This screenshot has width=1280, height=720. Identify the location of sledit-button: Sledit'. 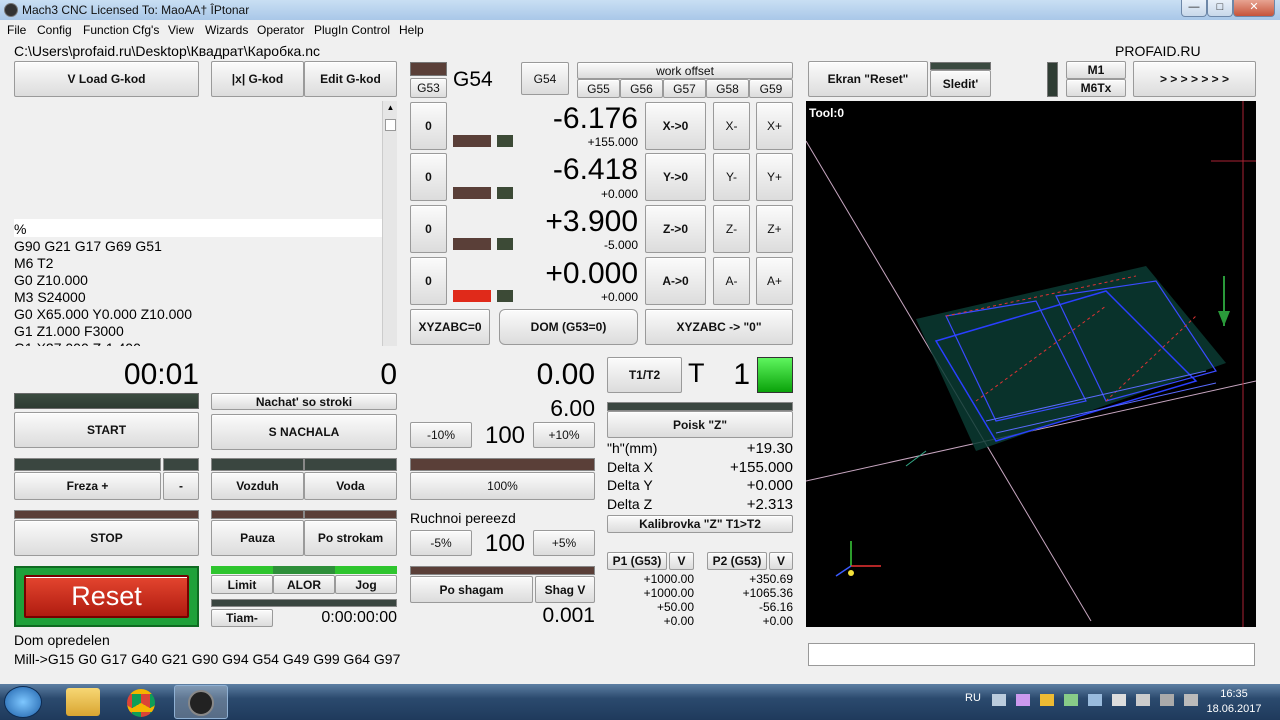
(960, 83).